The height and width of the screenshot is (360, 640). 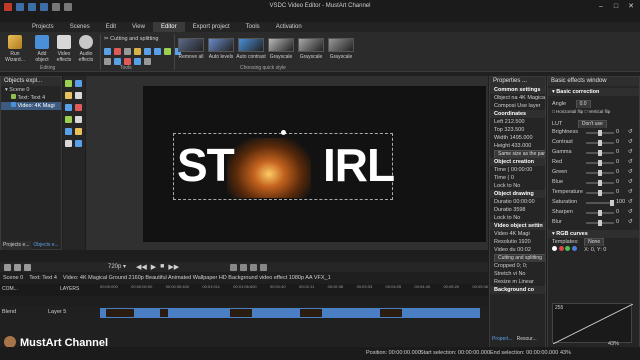 What do you see at coordinates (517, 218) in the screenshot?
I see `property-row: Lock to No` at bounding box center [517, 218].